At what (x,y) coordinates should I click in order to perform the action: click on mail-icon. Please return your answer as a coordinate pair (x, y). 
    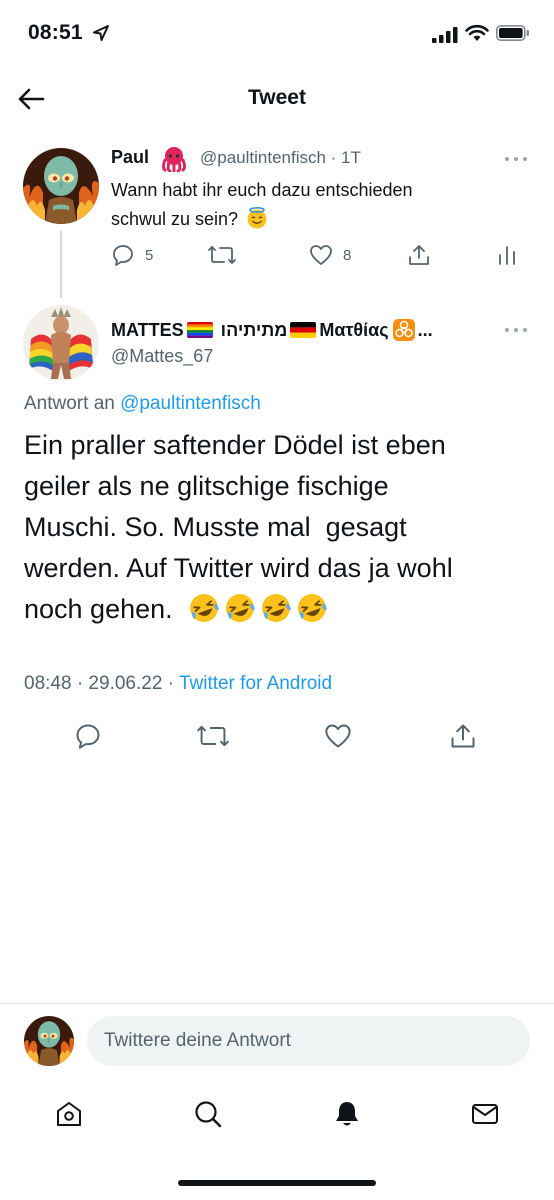
    Looking at the image, I should click on (485, 1114).